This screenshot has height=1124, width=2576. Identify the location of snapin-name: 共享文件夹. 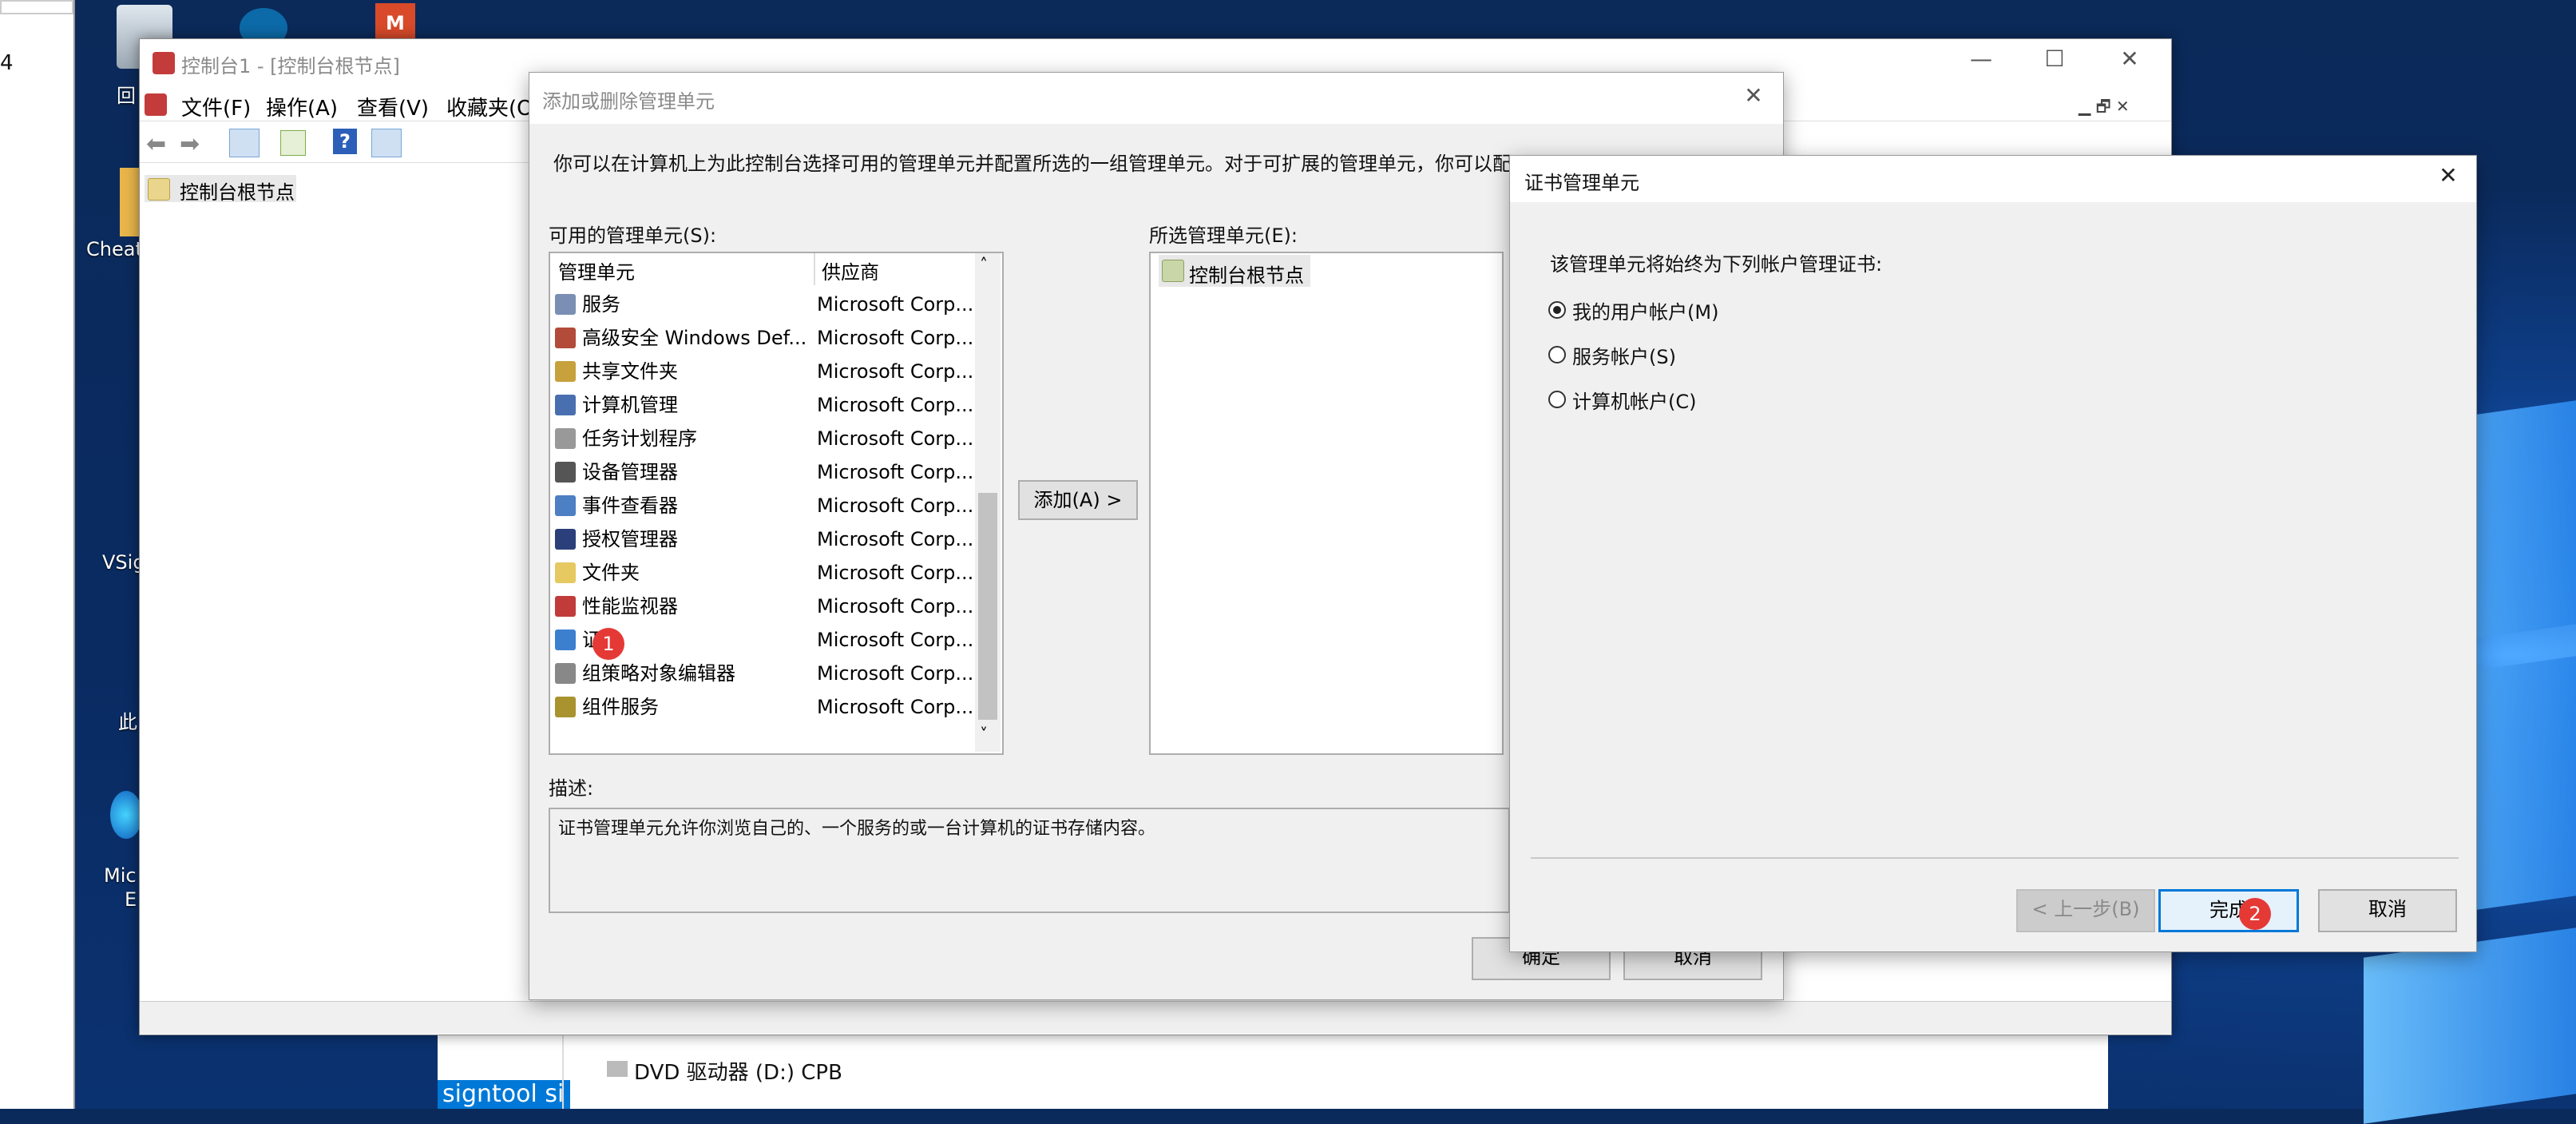
(630, 371).